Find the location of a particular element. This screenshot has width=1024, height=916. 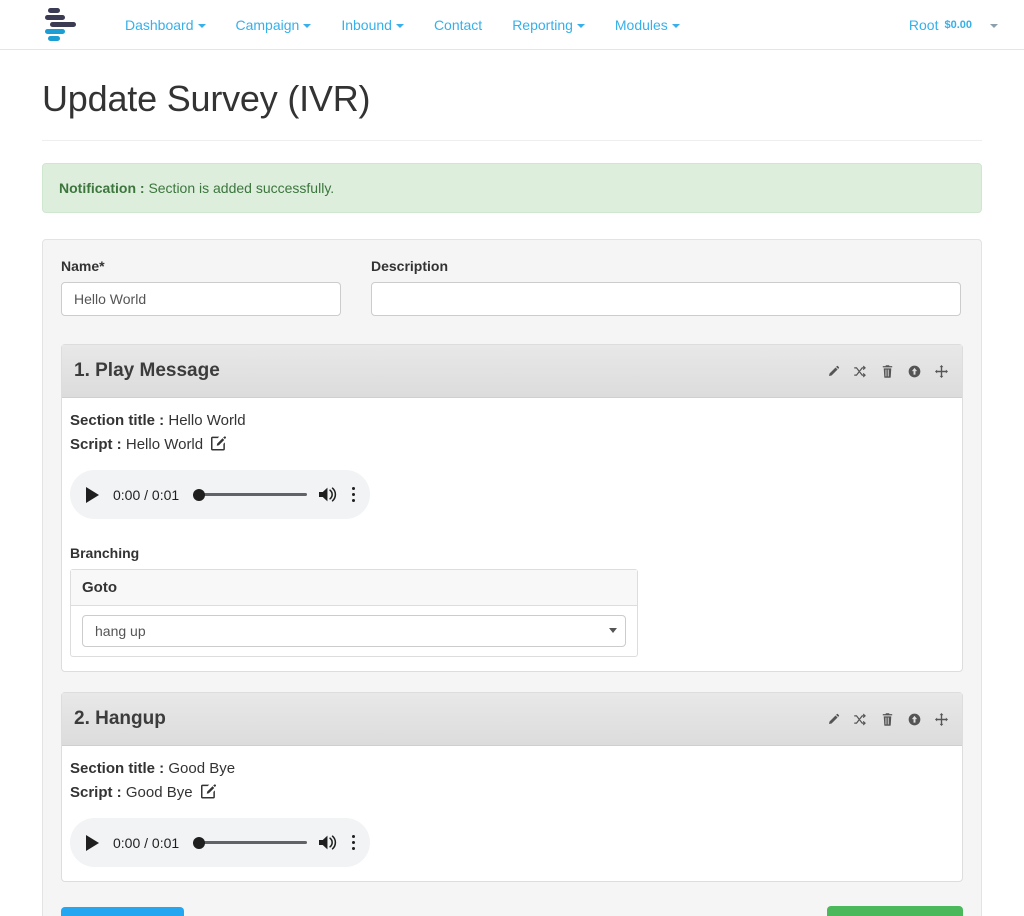

nav-item-dashboard: Dashboard is located at coordinates (165, 25).